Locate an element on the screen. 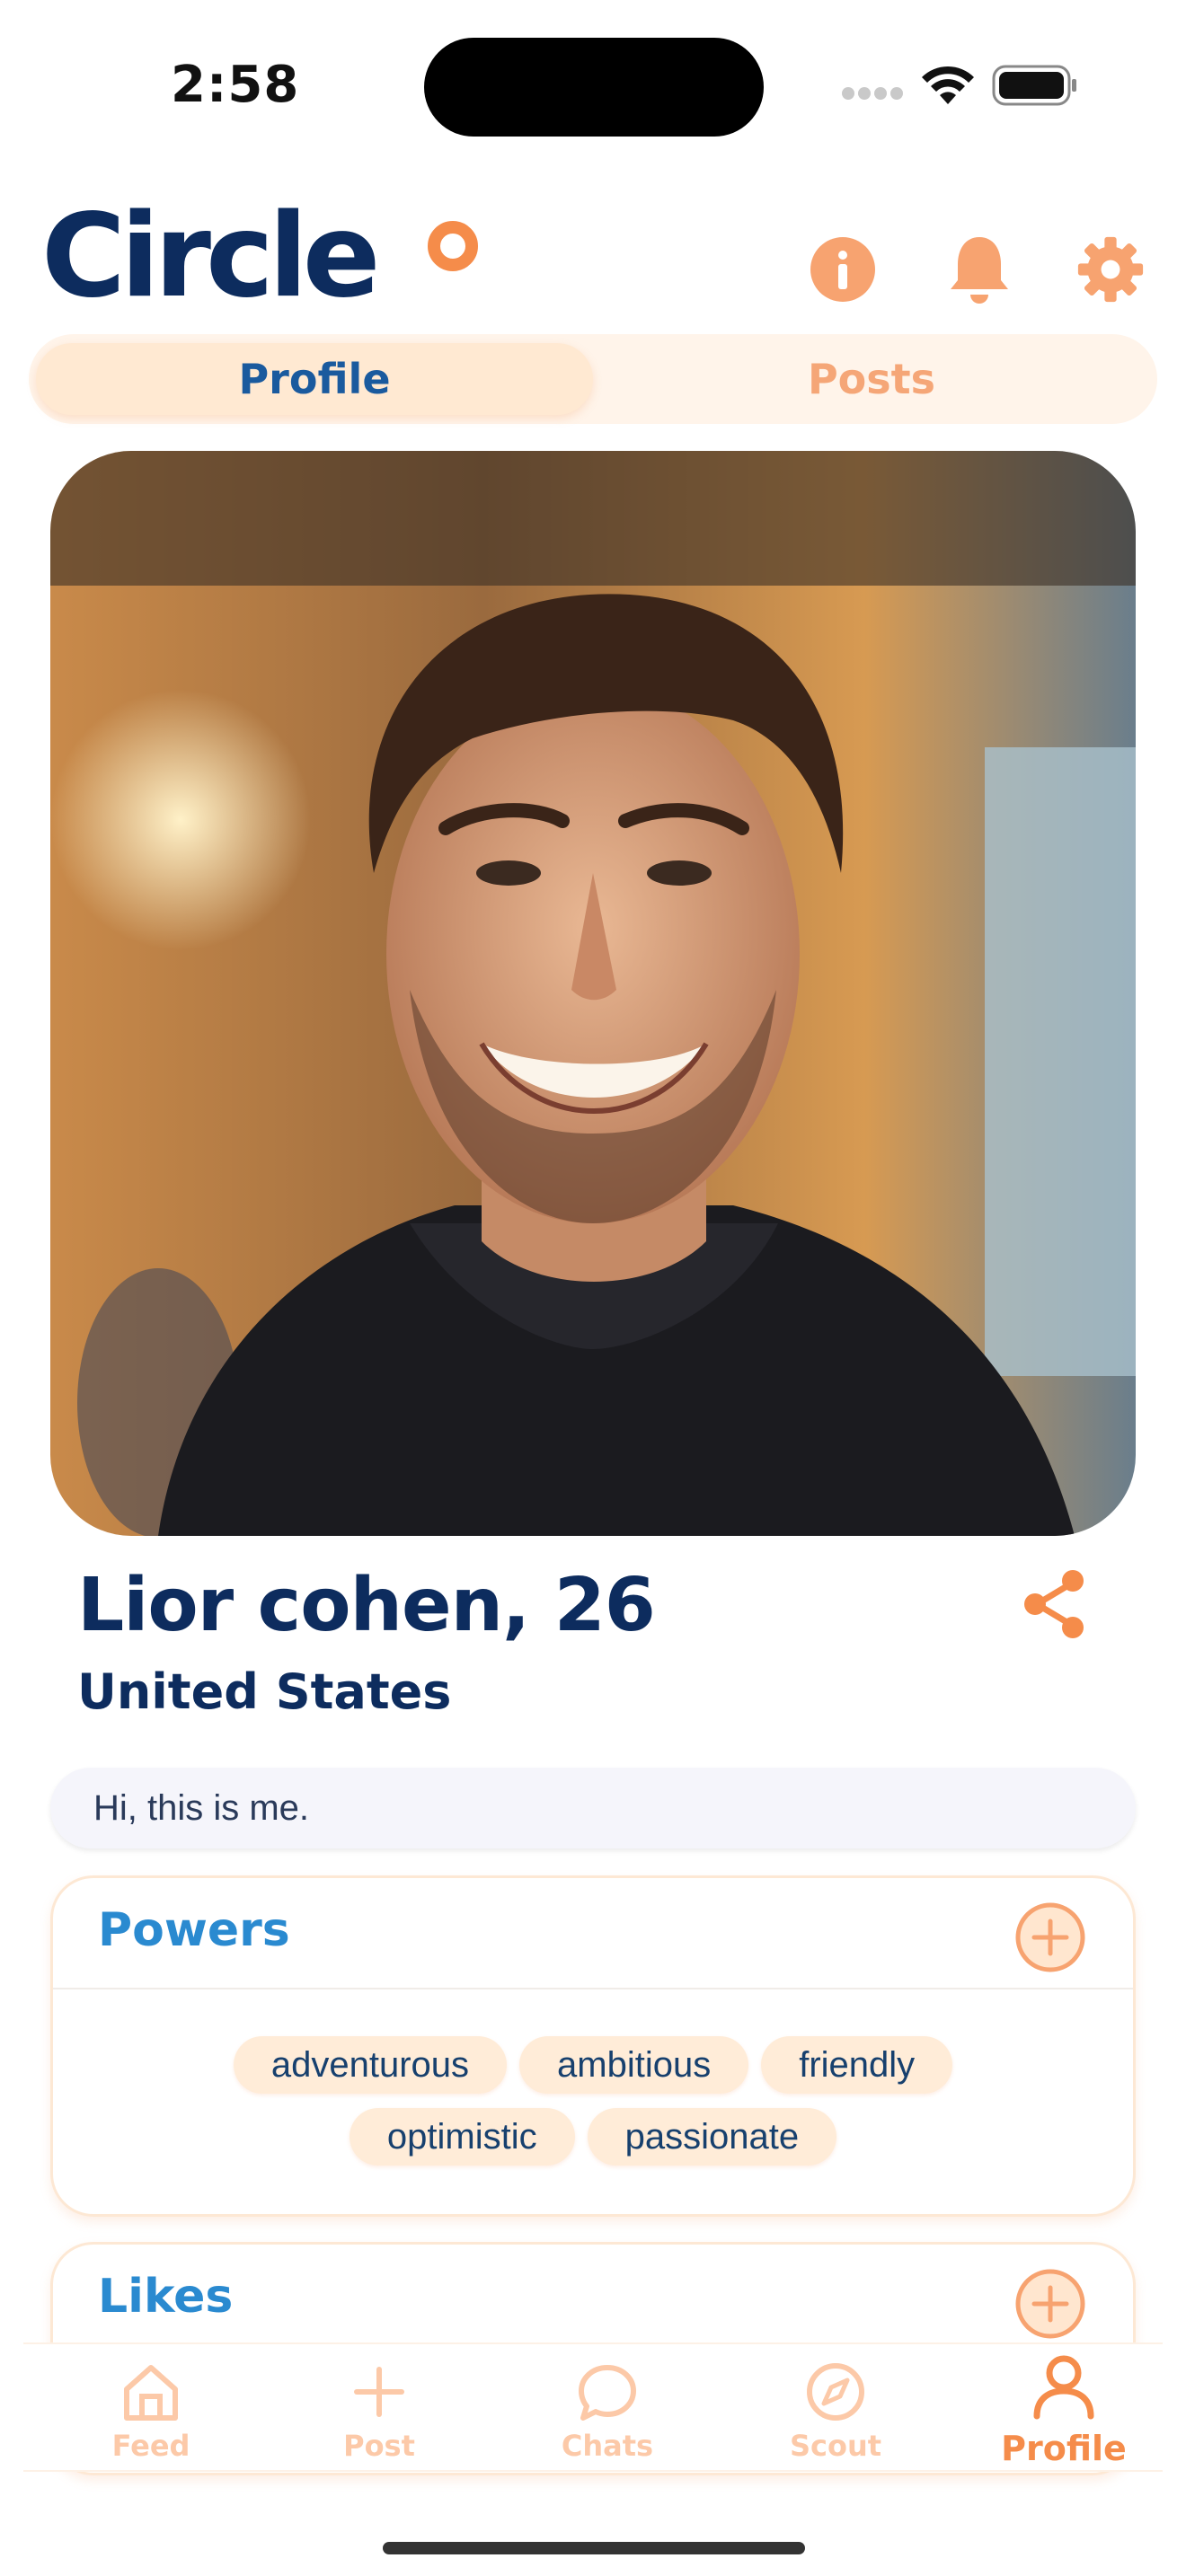 This screenshot has width=1186, height=2576. tab-posts: Posts is located at coordinates (871, 379).